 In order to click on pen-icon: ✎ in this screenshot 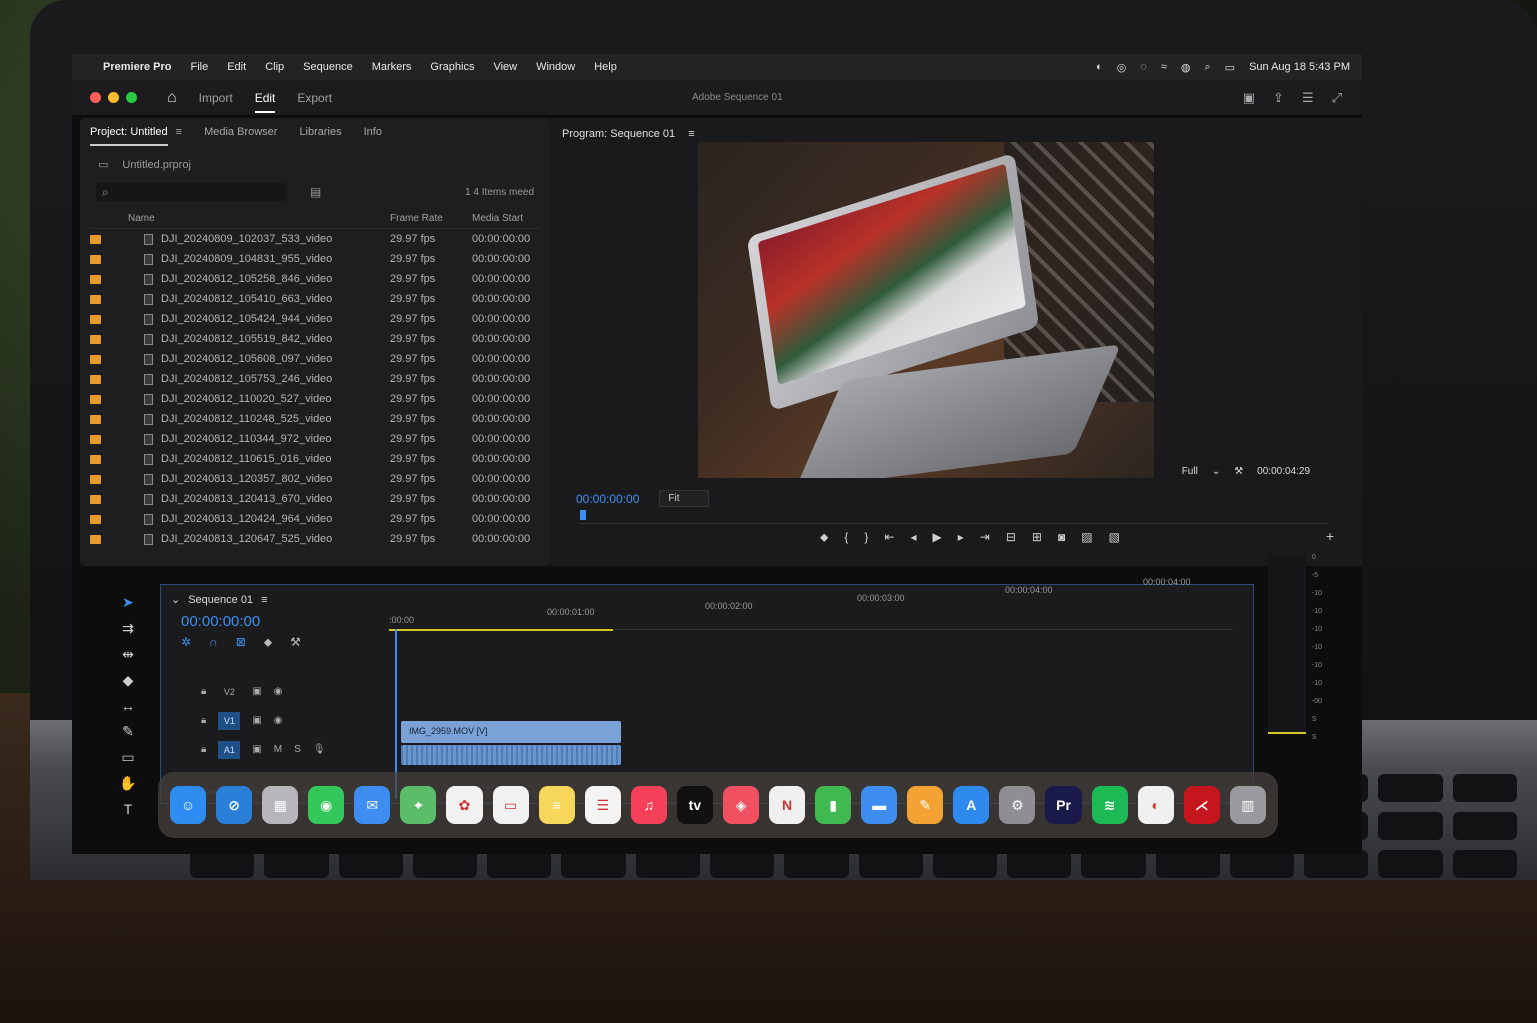, I will do `click(128, 731)`.